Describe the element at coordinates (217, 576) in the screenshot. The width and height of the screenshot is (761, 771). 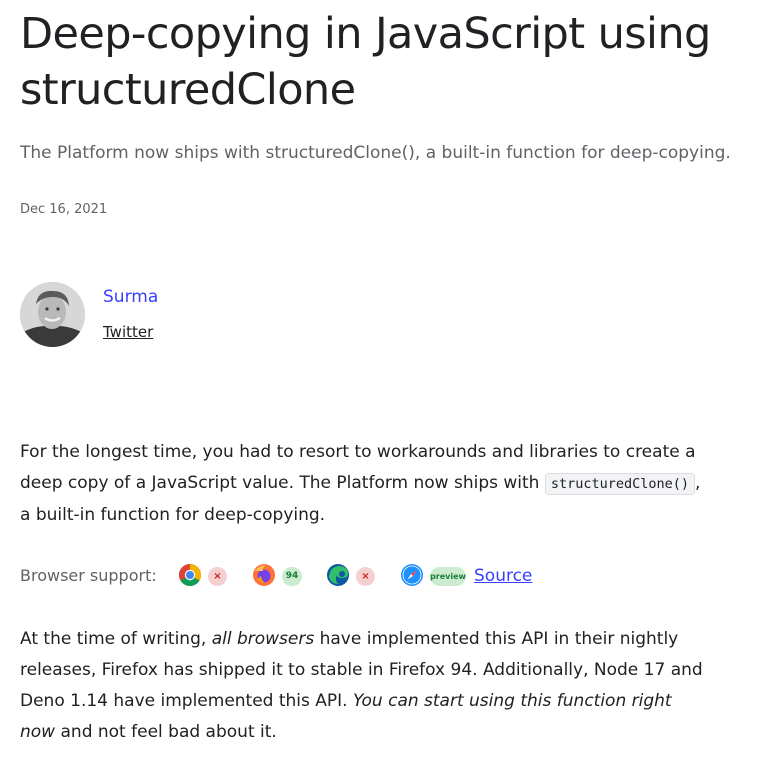
I see `chrome-support-badge: ×` at that location.